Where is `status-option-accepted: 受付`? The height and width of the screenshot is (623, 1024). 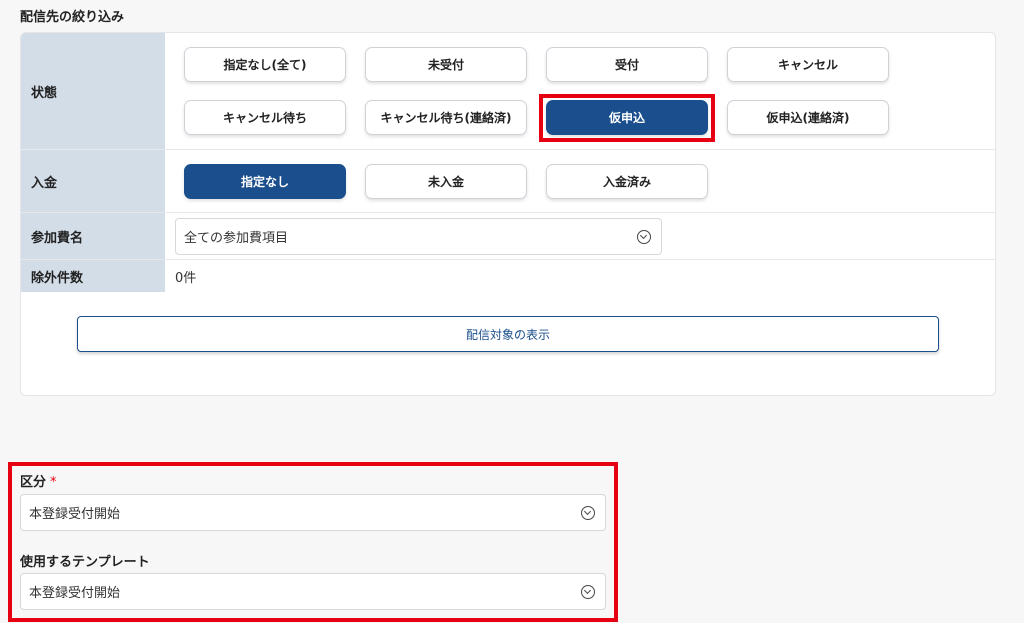
status-option-accepted: 受付 is located at coordinates (627, 64).